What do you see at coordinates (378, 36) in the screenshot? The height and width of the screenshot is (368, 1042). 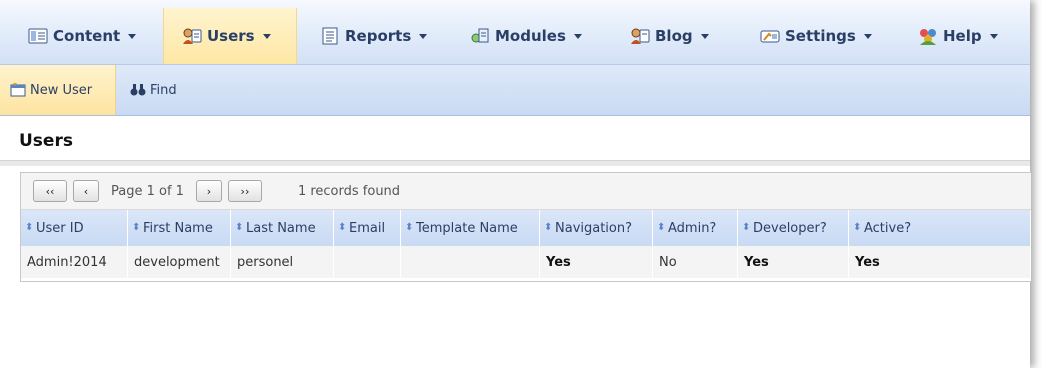 I see `menu-reports-label: Reports` at bounding box center [378, 36].